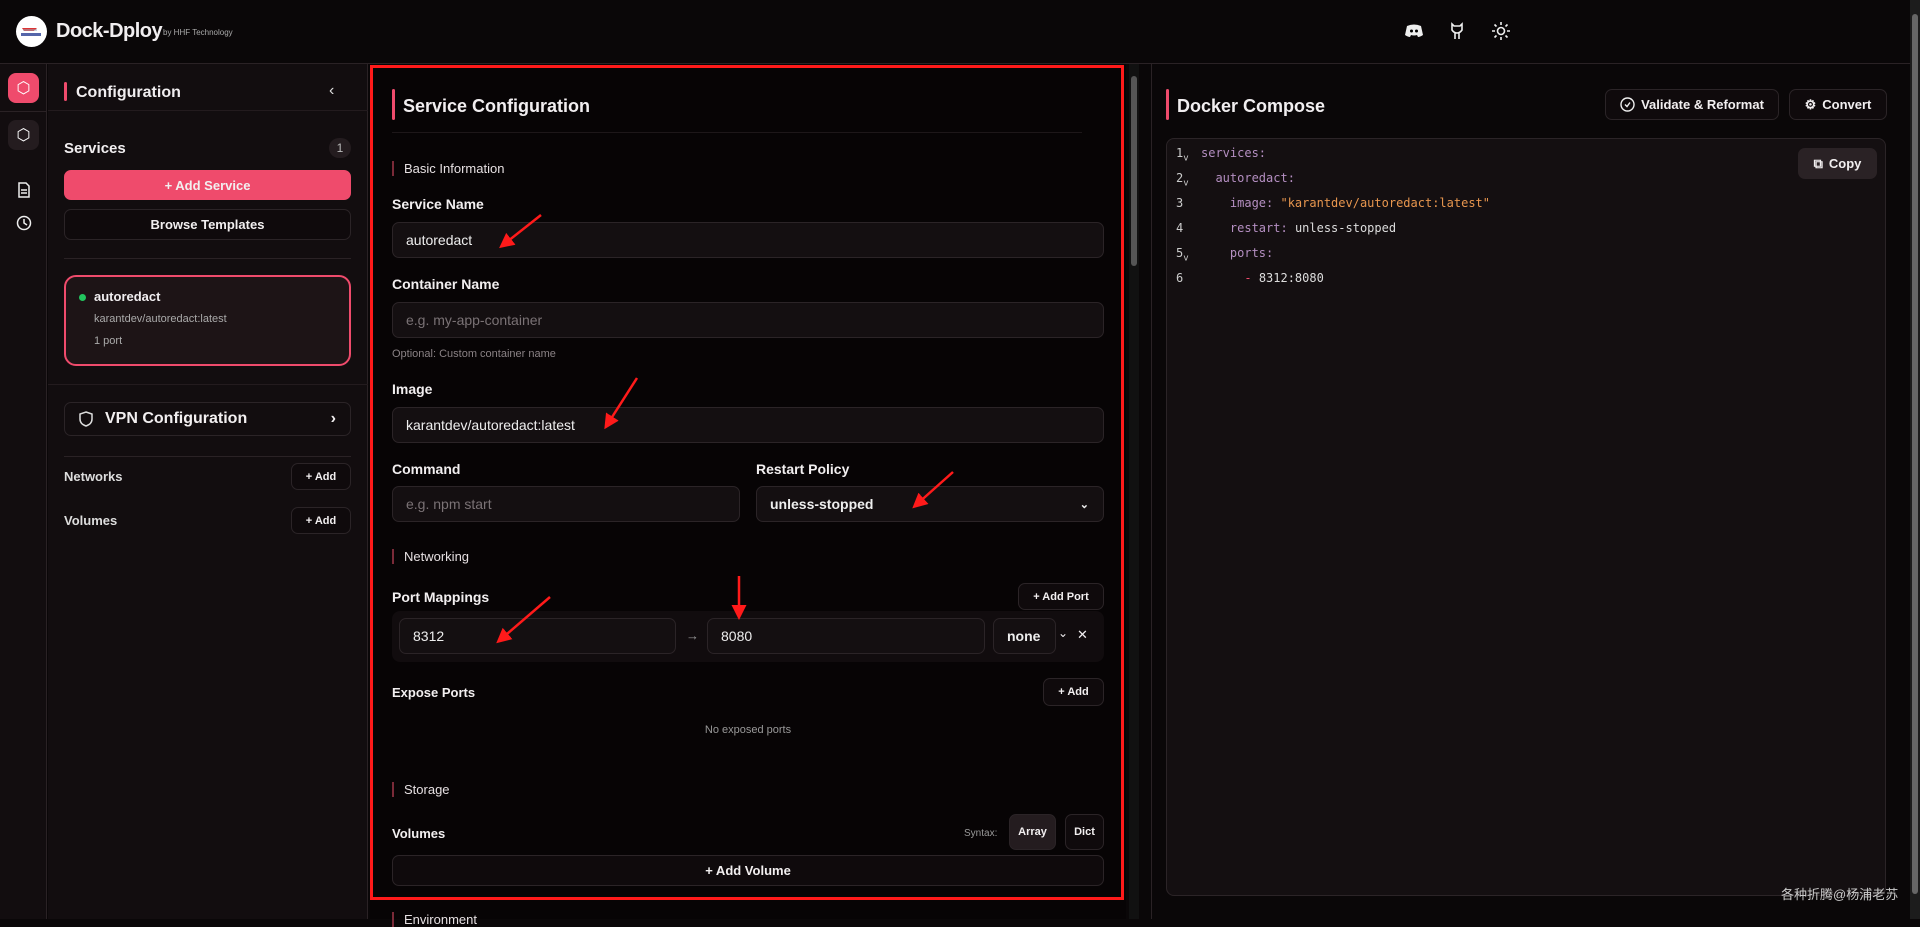 The width and height of the screenshot is (1920, 927). I want to click on rail-history-button, so click(23, 223).